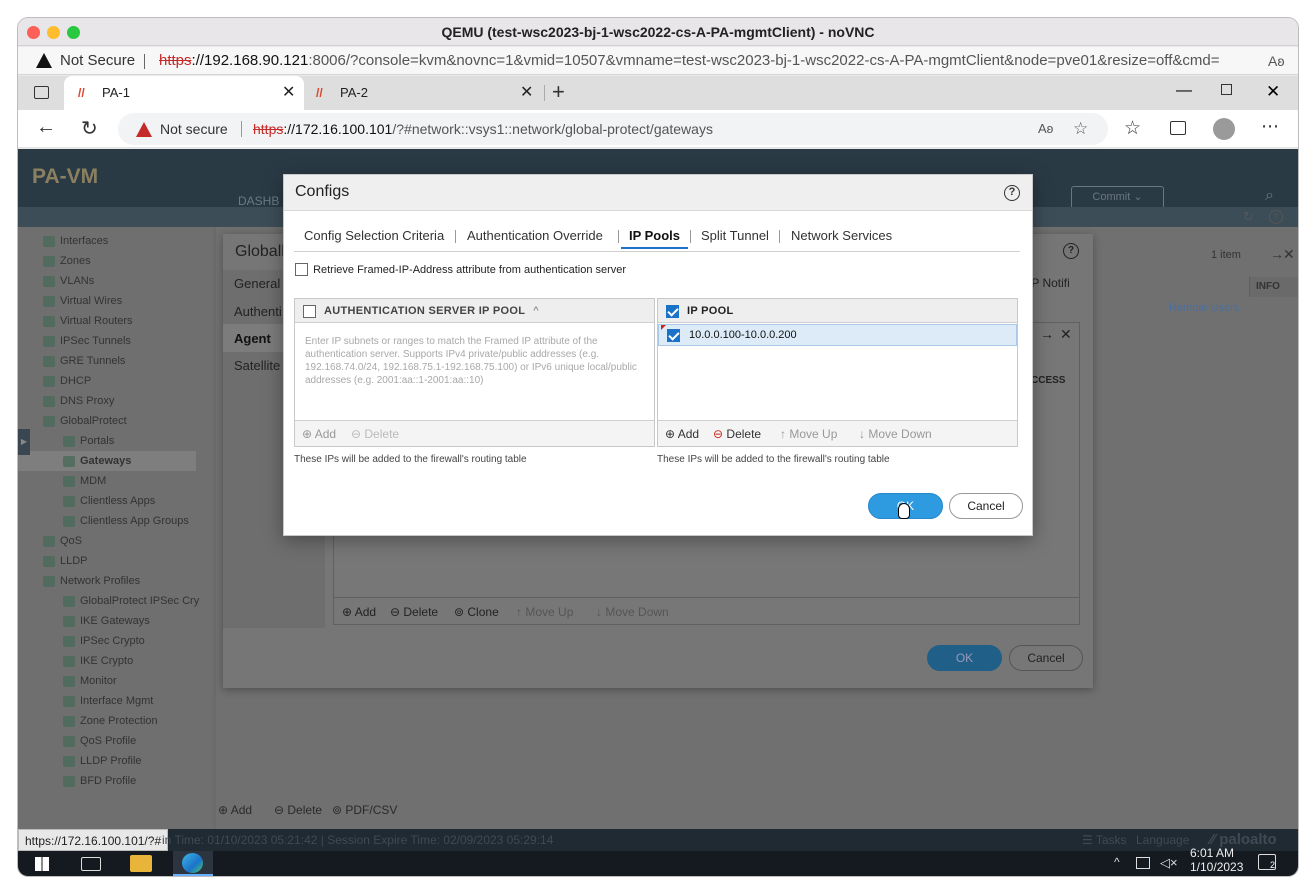  Describe the element at coordinates (1270, 126) in the screenshot. I see `more-icon: ⋯` at that location.